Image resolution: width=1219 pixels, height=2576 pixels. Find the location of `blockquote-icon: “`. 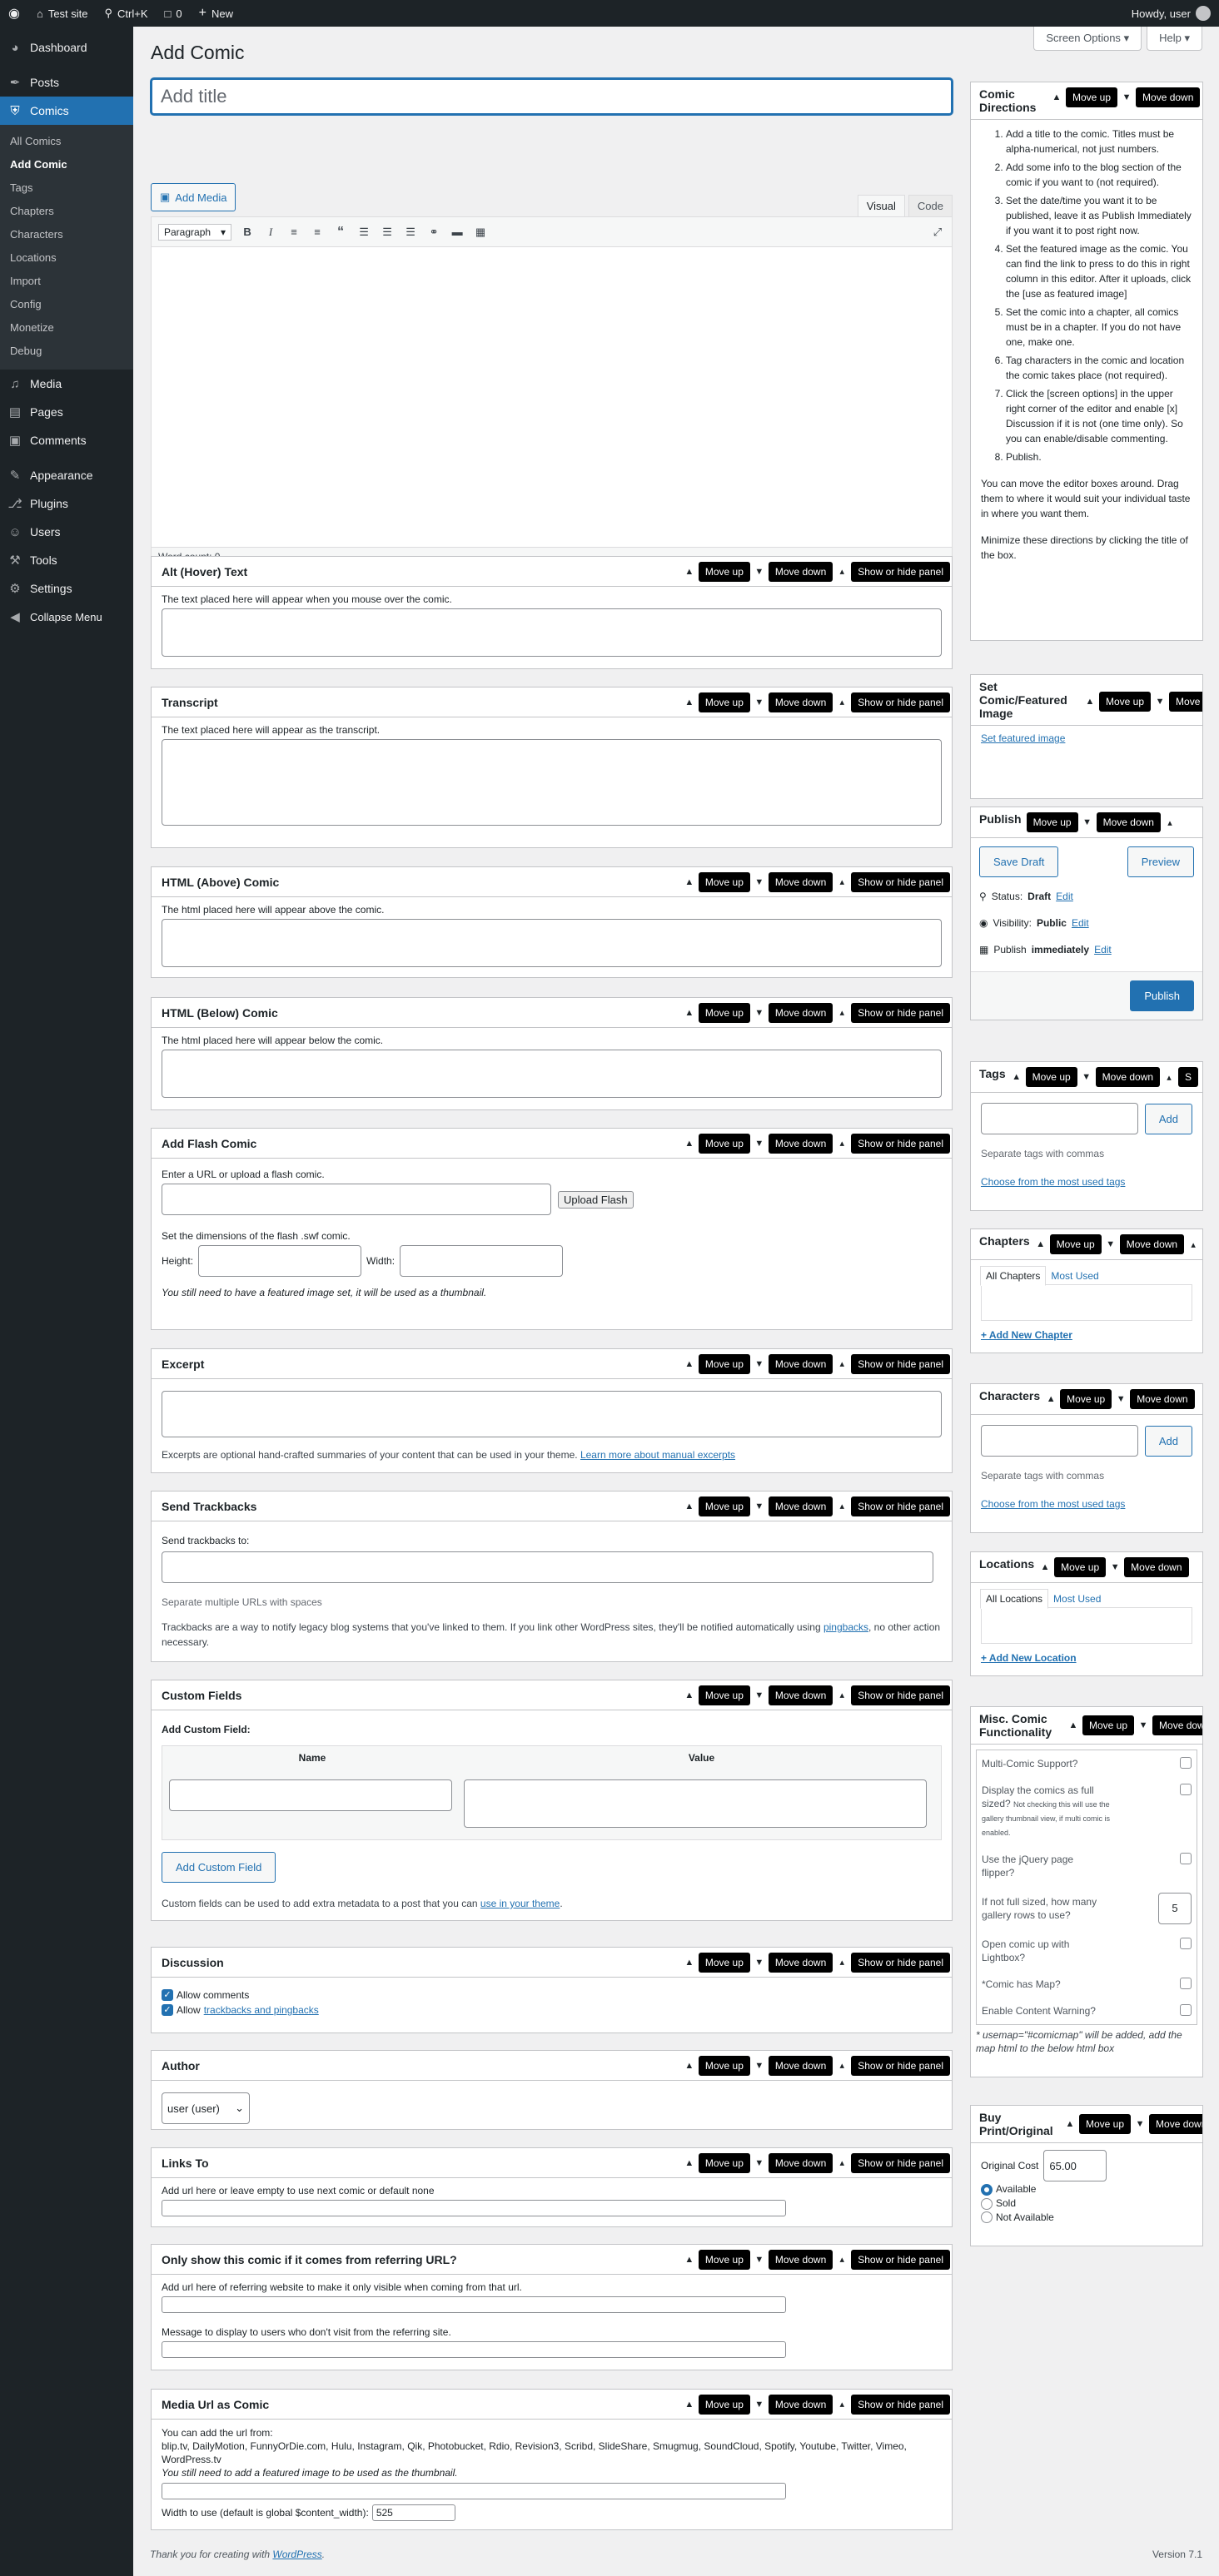

blockquote-icon: “ is located at coordinates (340, 232).